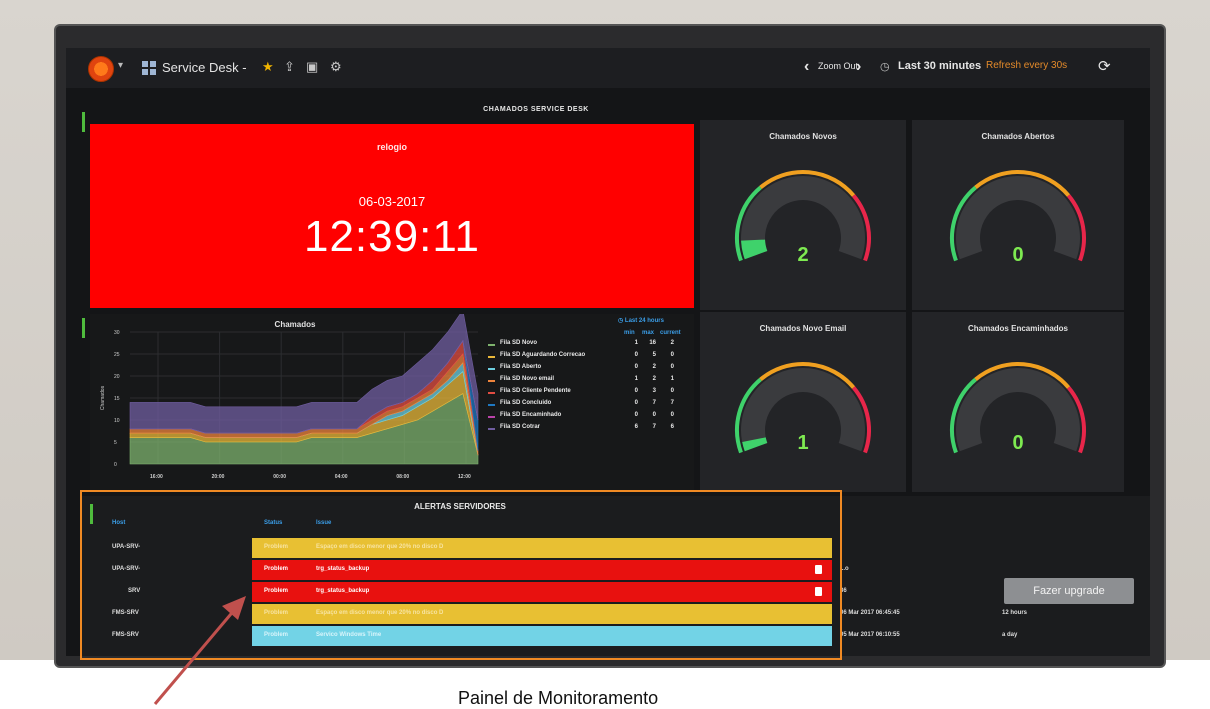 The height and width of the screenshot is (709, 1210). What do you see at coordinates (1018, 328) in the screenshot?
I see `gauge-title: Chamados Encaminhados` at bounding box center [1018, 328].